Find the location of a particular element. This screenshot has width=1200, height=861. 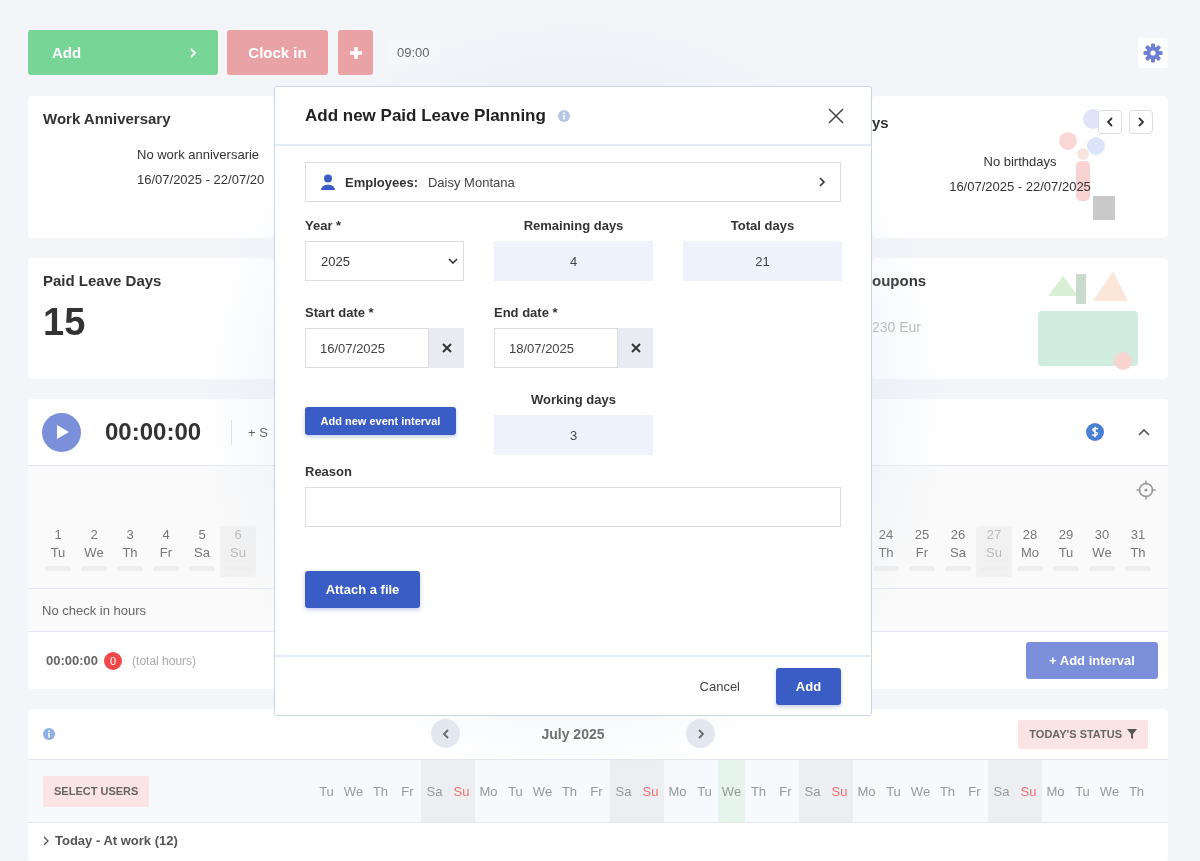

settings-button is located at coordinates (1153, 52).